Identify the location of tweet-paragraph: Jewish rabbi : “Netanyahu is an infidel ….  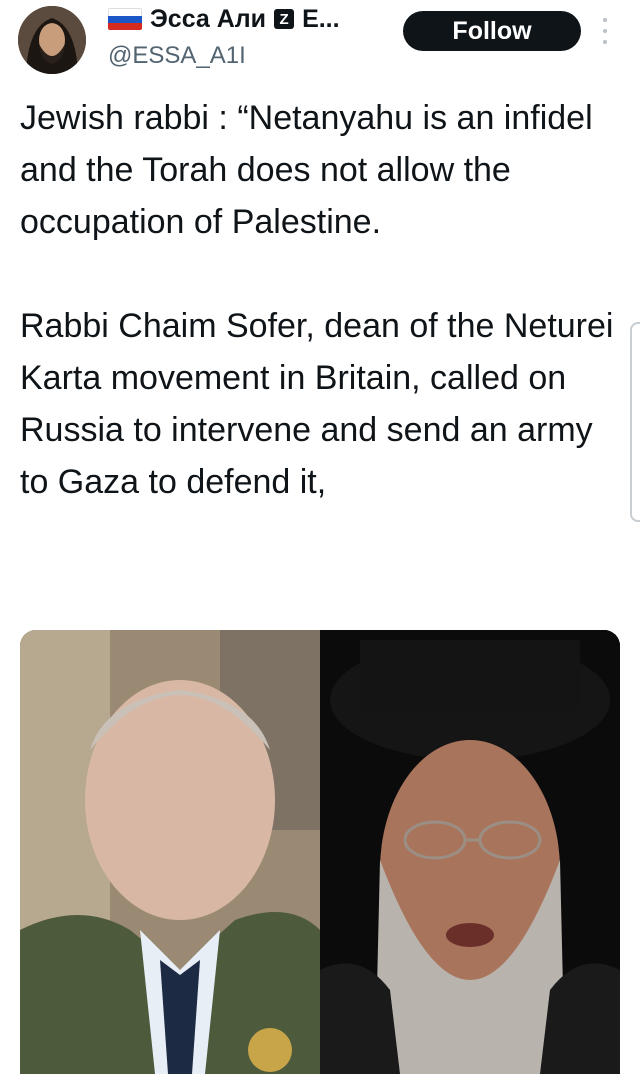
(306, 170).